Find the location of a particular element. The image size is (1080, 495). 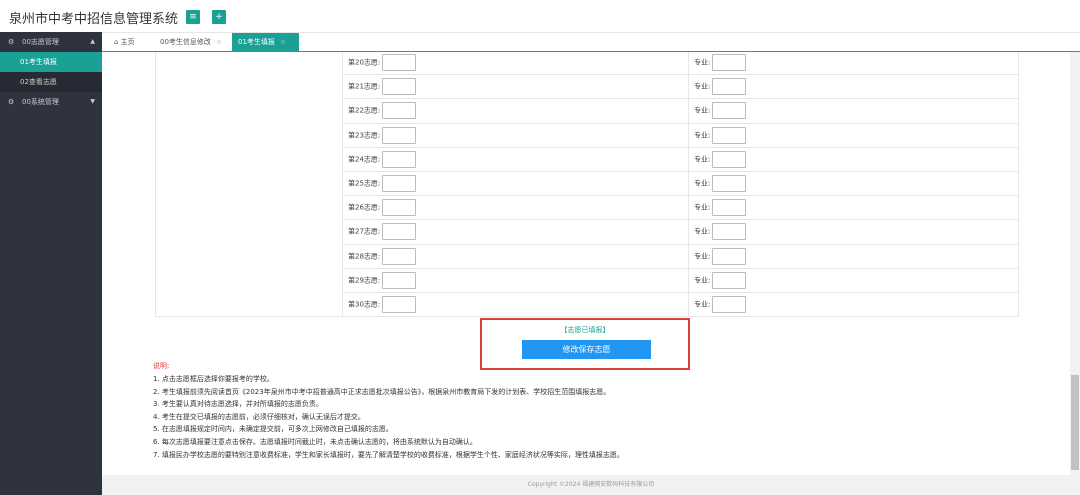

tab-student-info-edit: 00考生信息修改 × is located at coordinates (191, 42).